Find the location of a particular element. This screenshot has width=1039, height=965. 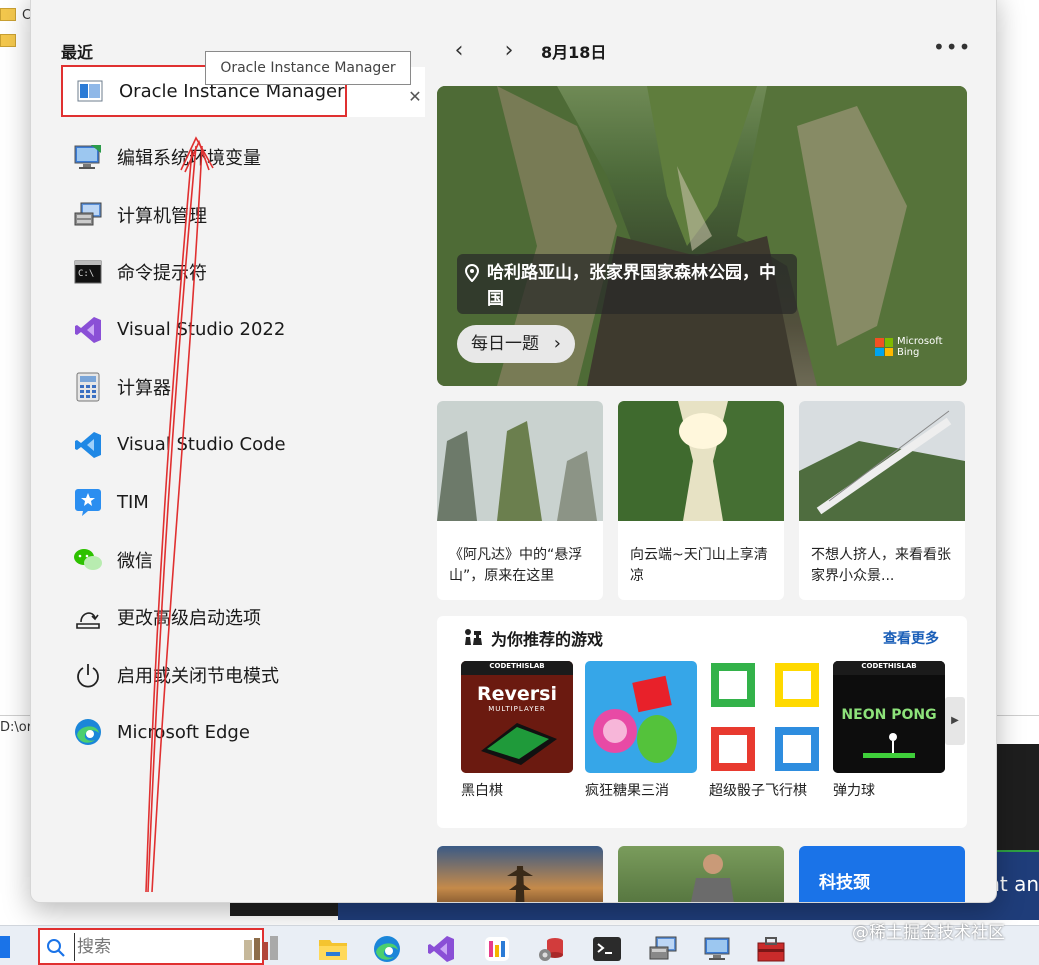

previous-chevron-icon: ‹ is located at coordinates (459, 51).